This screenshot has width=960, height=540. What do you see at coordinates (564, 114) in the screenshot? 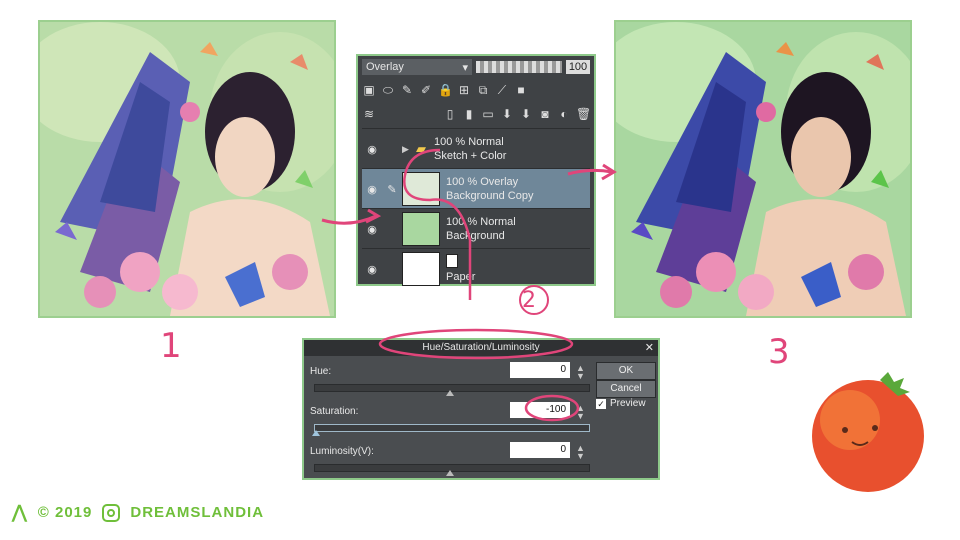
I see `apply-mask-icon: ◐` at bounding box center [564, 114].